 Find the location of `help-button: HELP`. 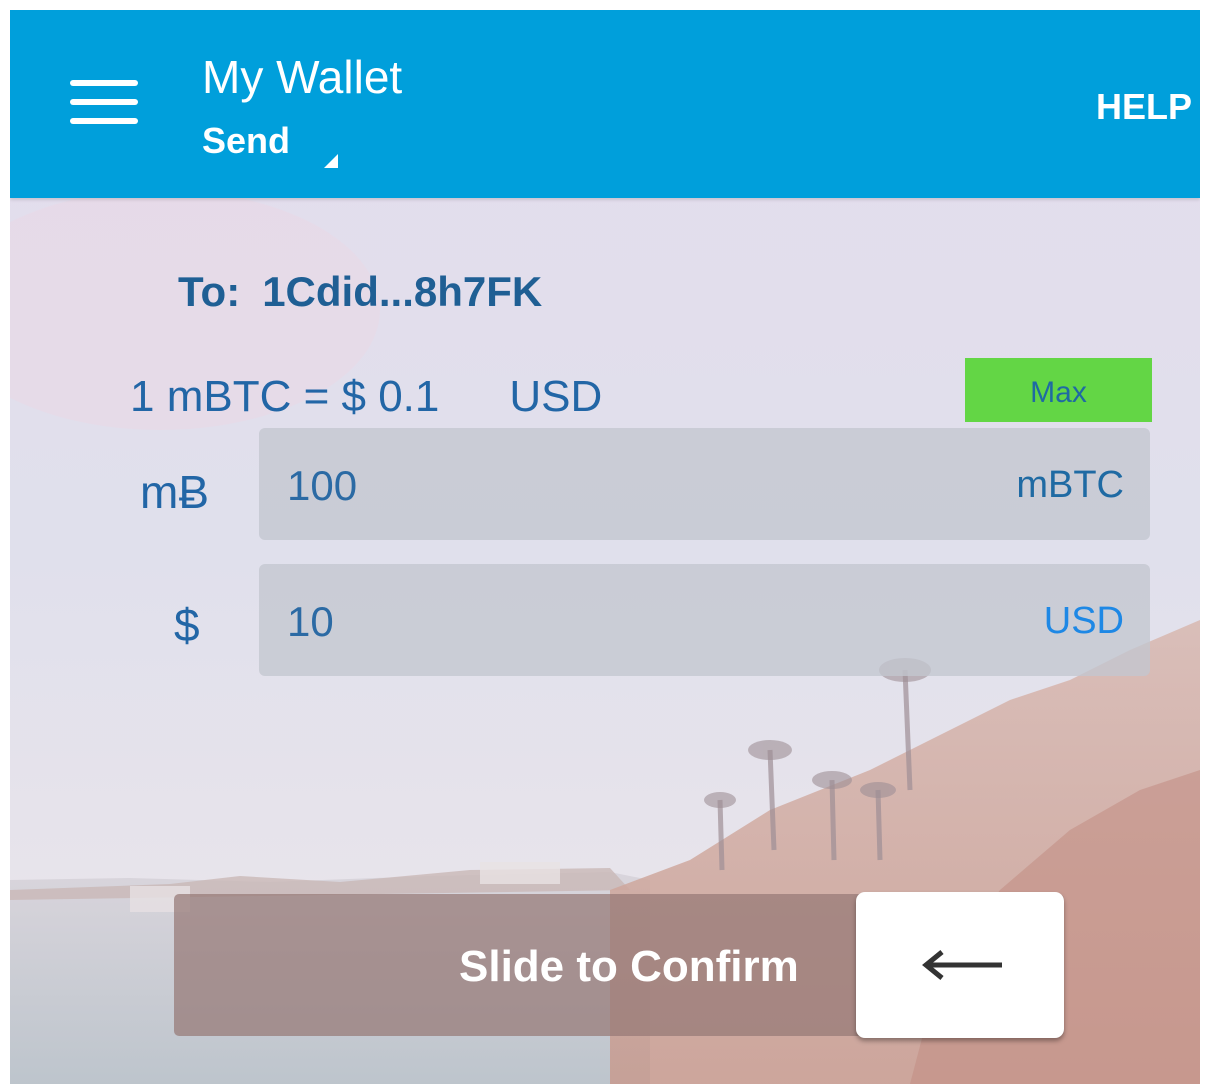

help-button: HELP is located at coordinates (1144, 107).